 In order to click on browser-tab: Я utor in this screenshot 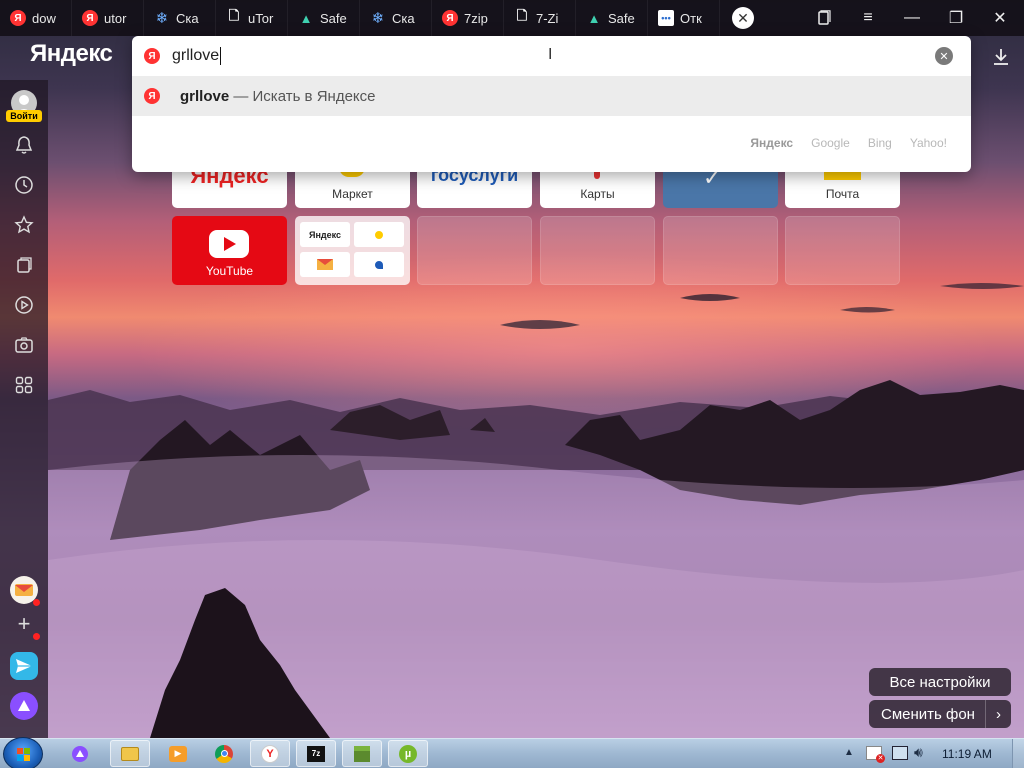, I will do `click(108, 18)`.